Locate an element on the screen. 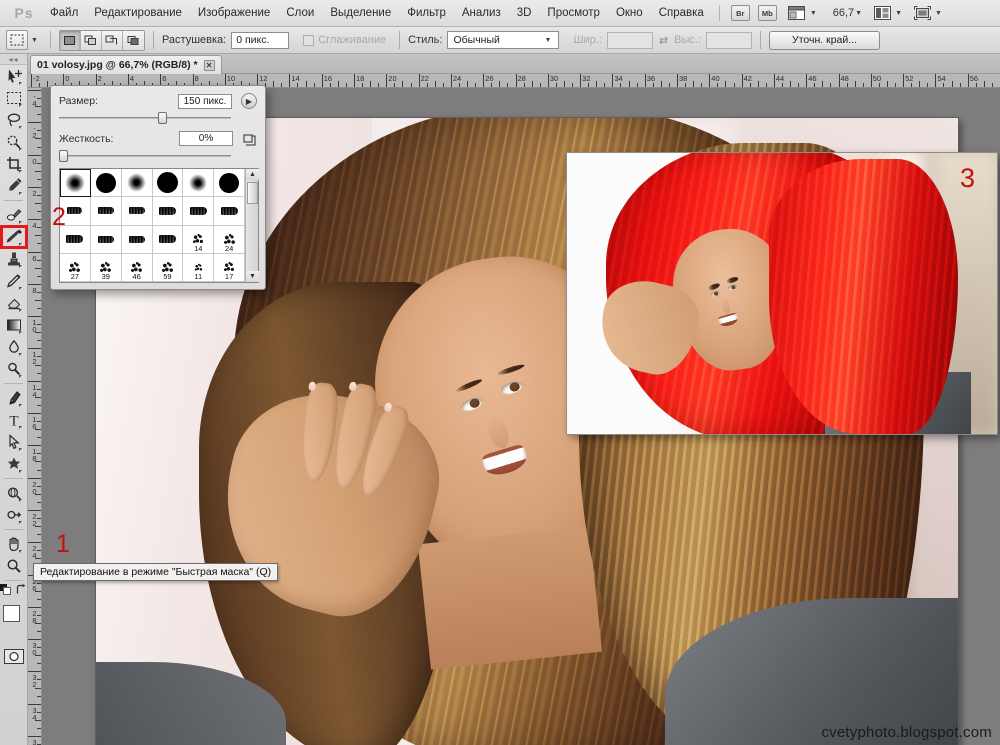 The width and height of the screenshot is (1000, 745). style-select: Обычный ▼ is located at coordinates (503, 40).